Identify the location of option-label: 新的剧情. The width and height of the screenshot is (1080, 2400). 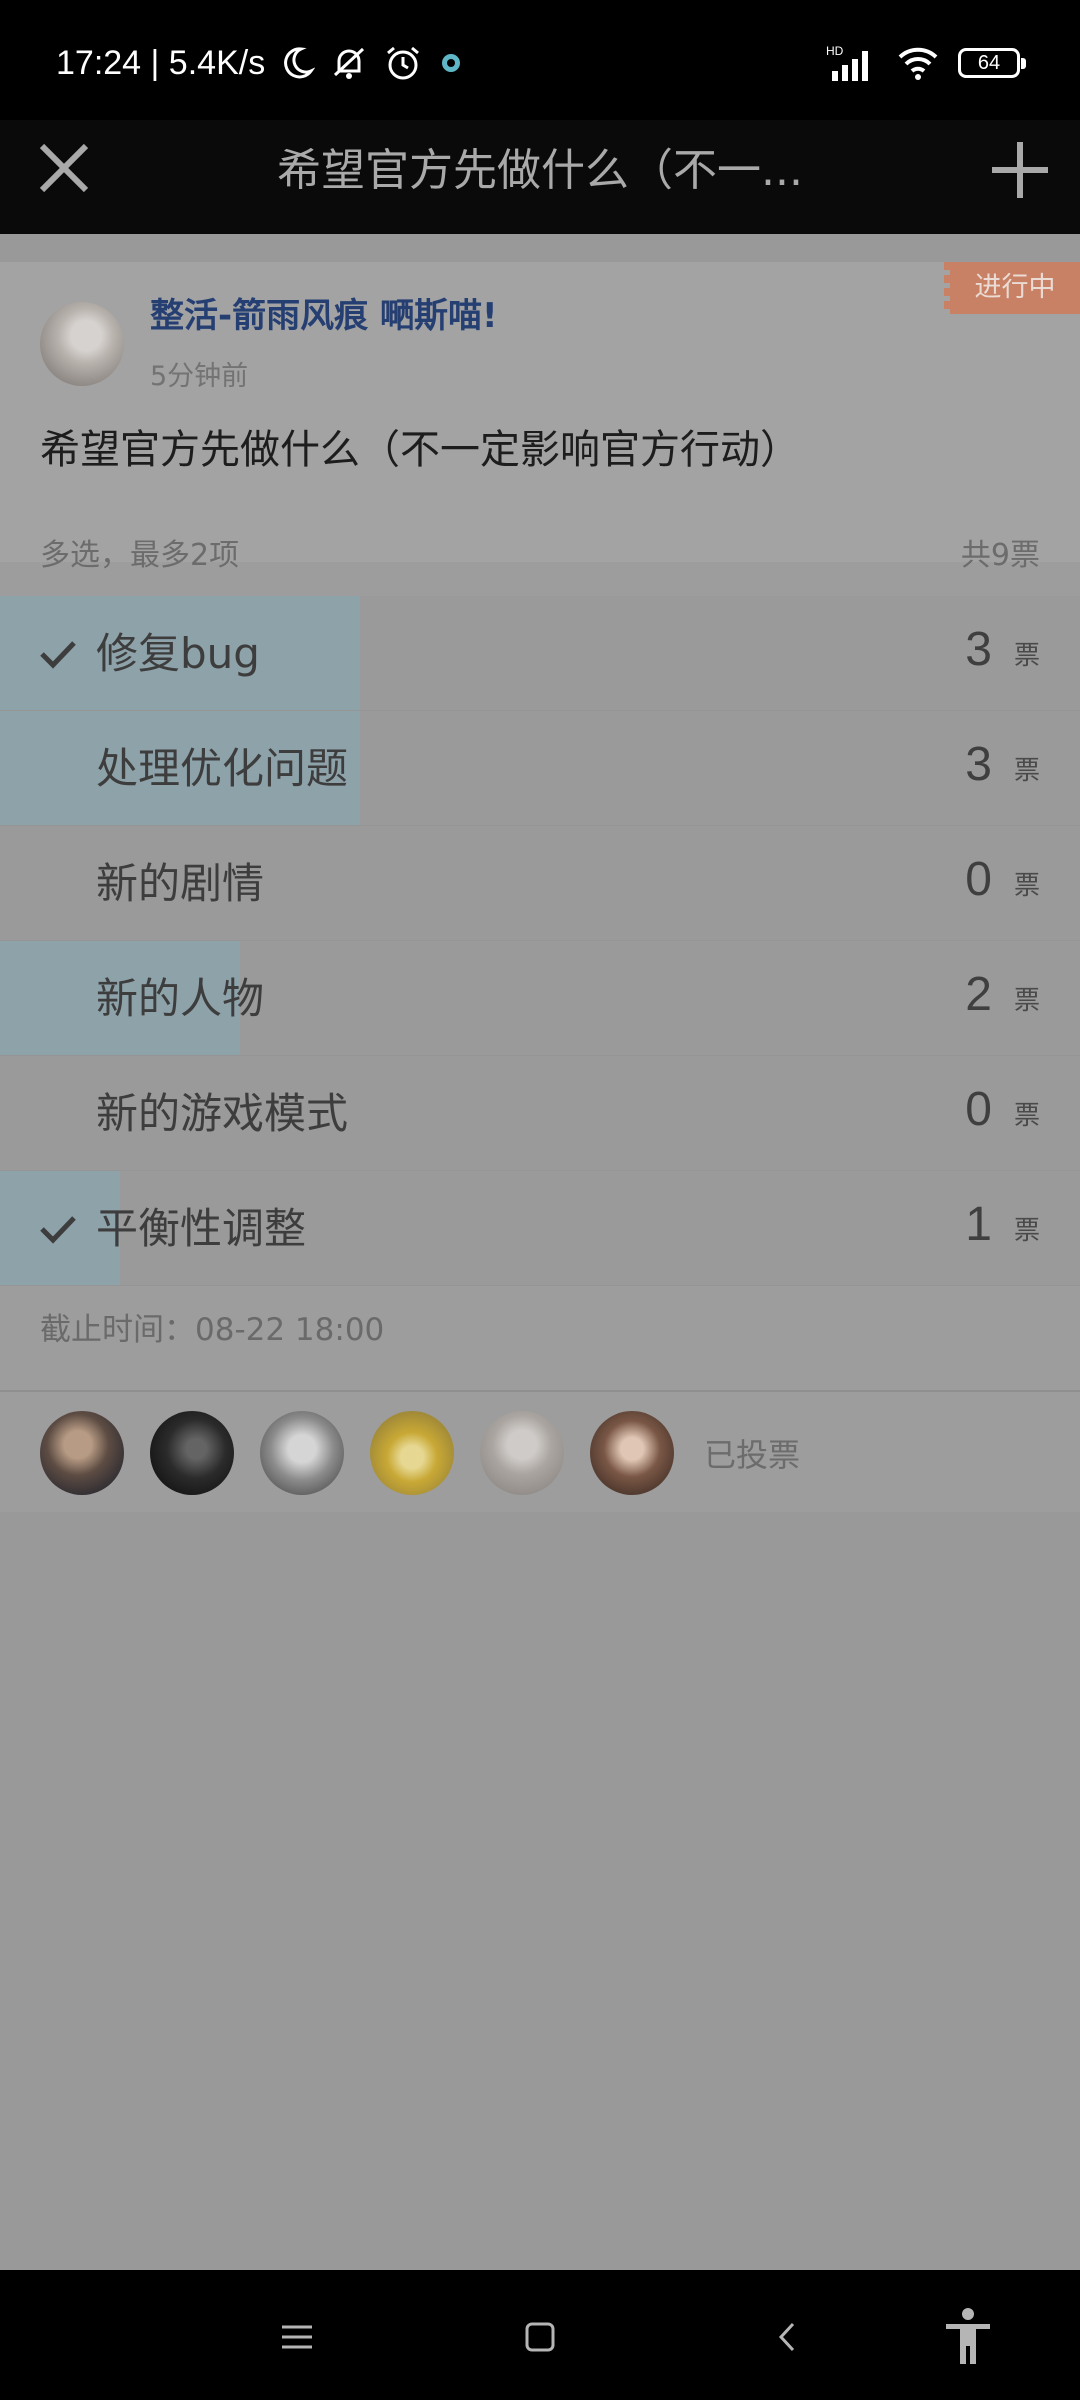
(180, 883).